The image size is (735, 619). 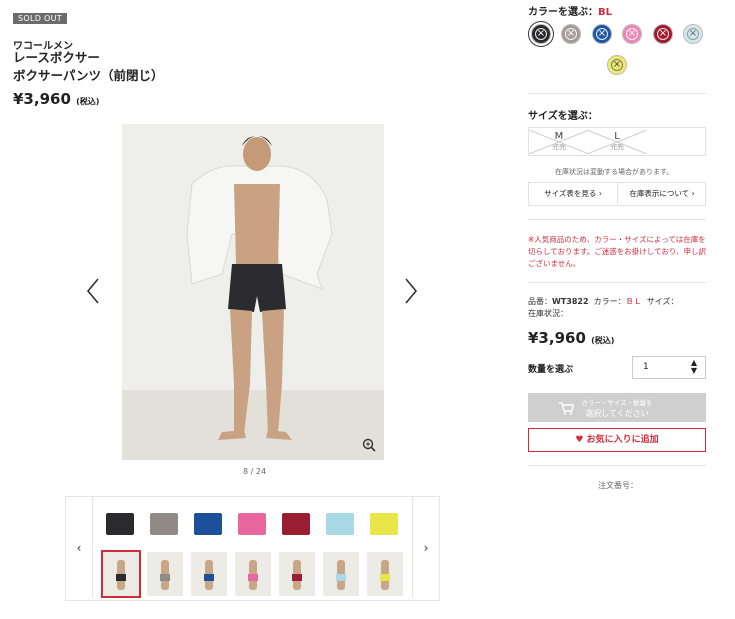 I want to click on thumb-prev-button: ‹, so click(x=79, y=547).